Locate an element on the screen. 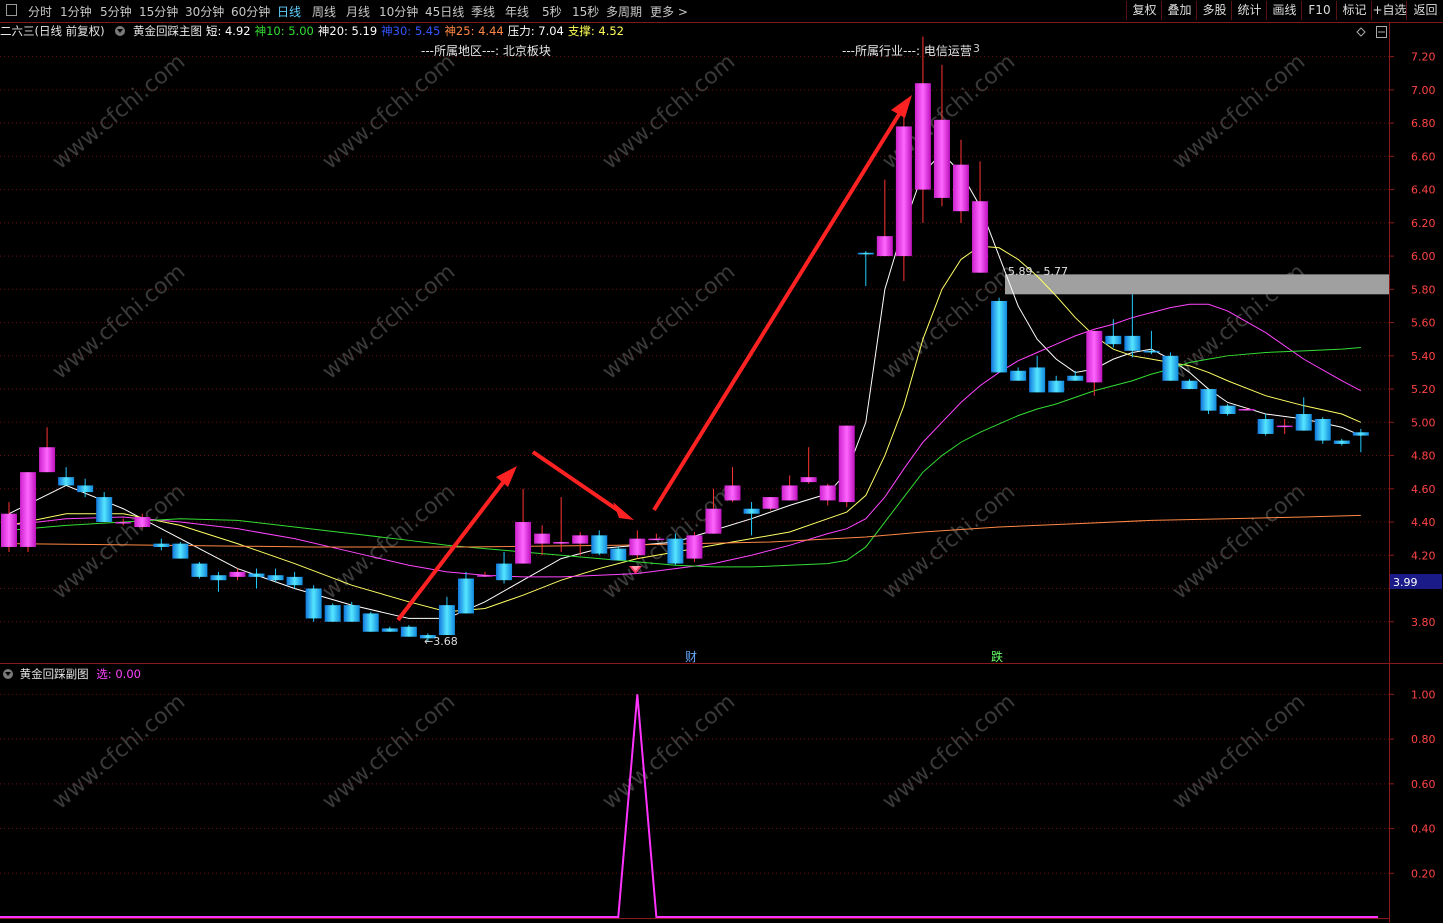 The width and height of the screenshot is (1443, 923). settings-circle-icon is located at coordinates (120, 31).